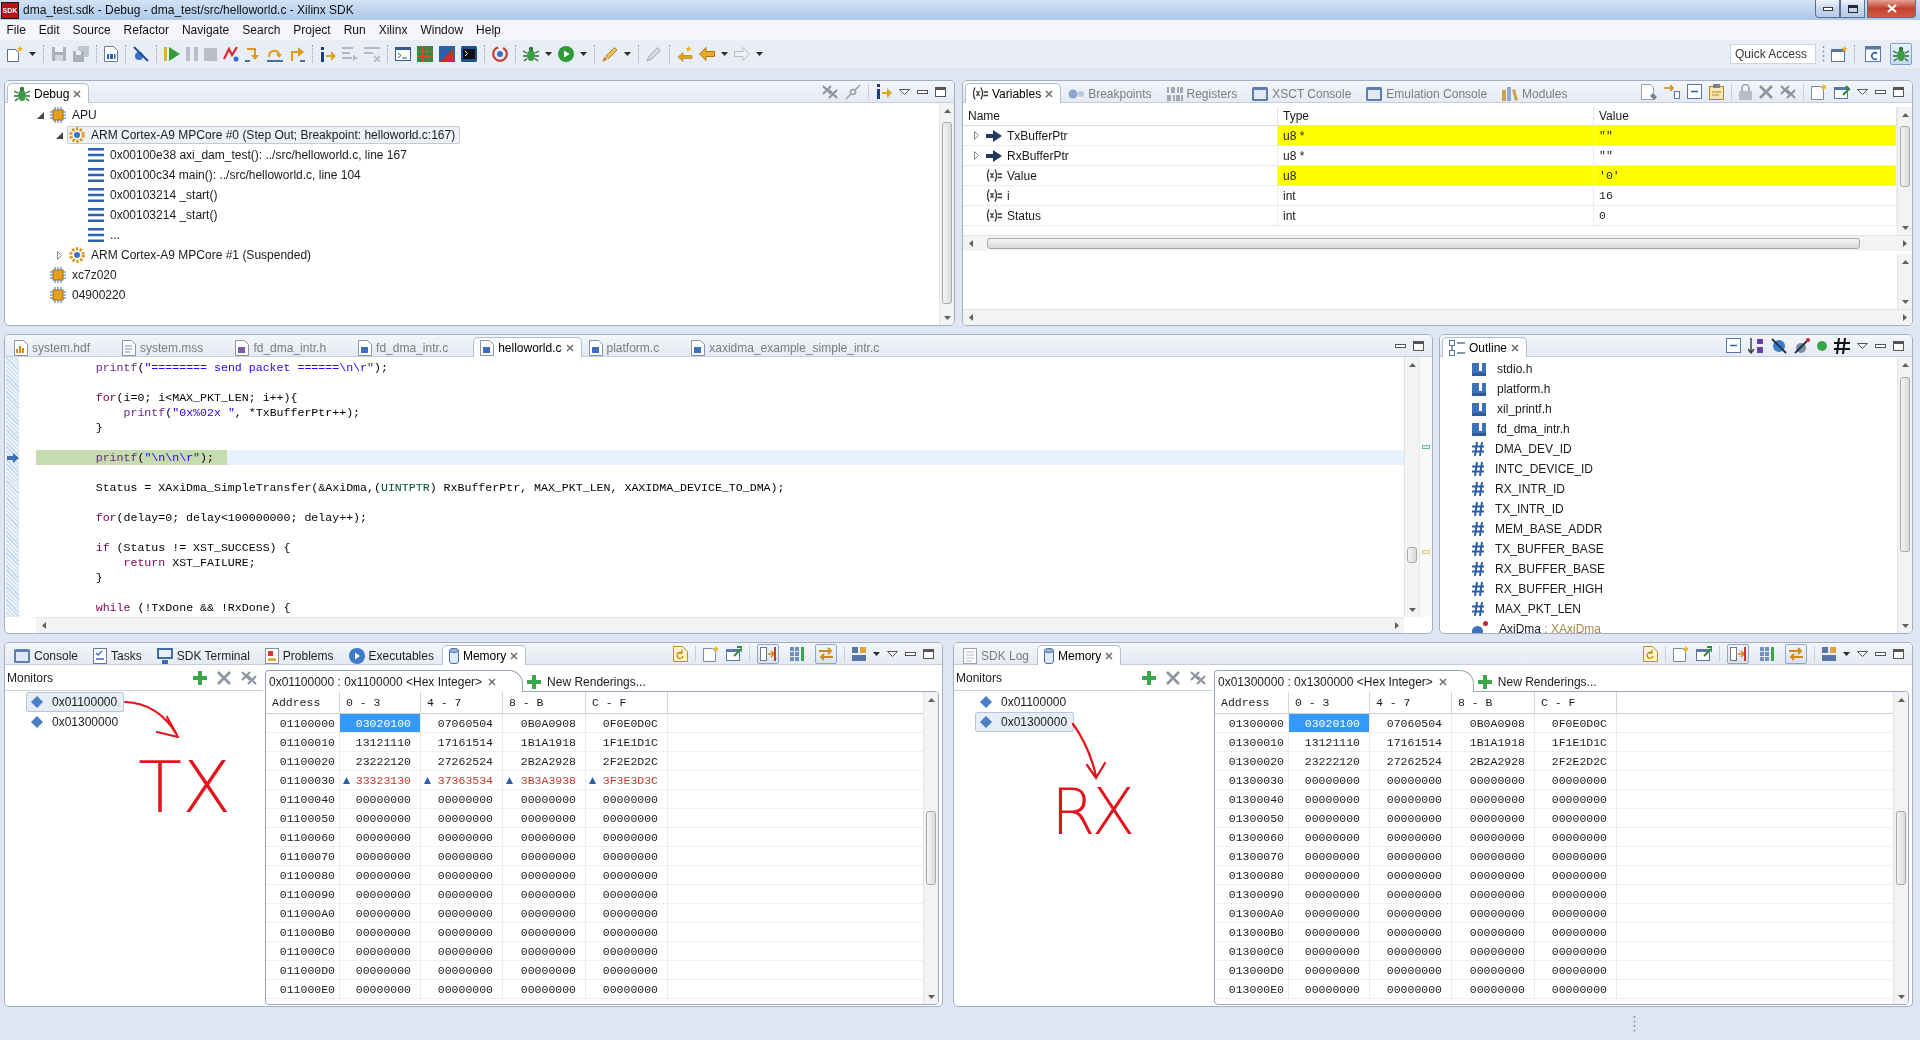 The height and width of the screenshot is (1040, 1920). Describe the element at coordinates (1411, 487) in the screenshot. I see `vertical-scrollbar` at that location.